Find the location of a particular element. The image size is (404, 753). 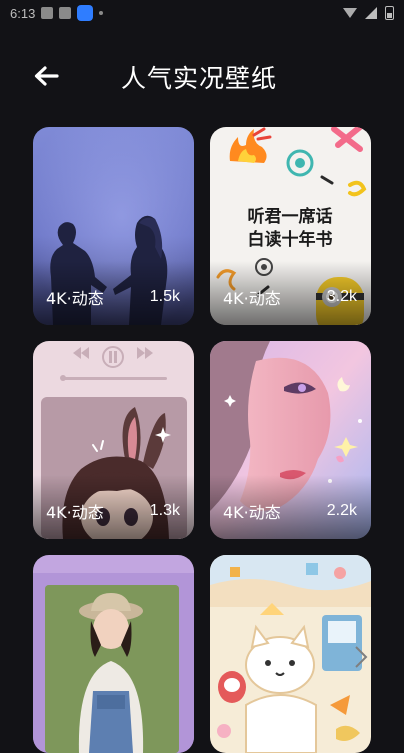

card-count: 1.3k is located at coordinates (164, 510).